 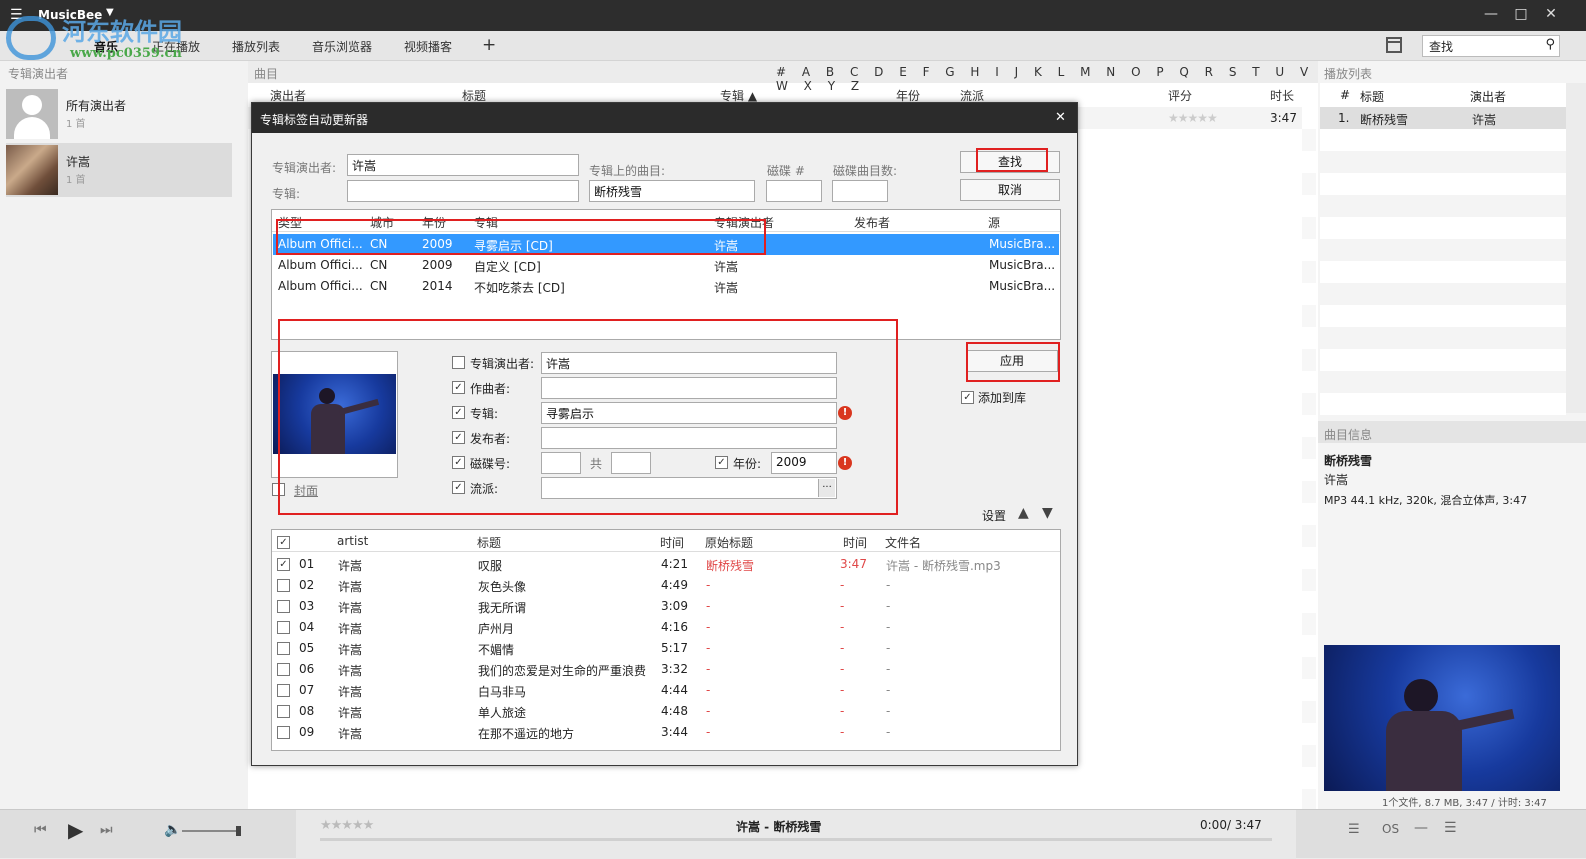 I want to click on col-original-title: 原始标题, so click(x=729, y=542).